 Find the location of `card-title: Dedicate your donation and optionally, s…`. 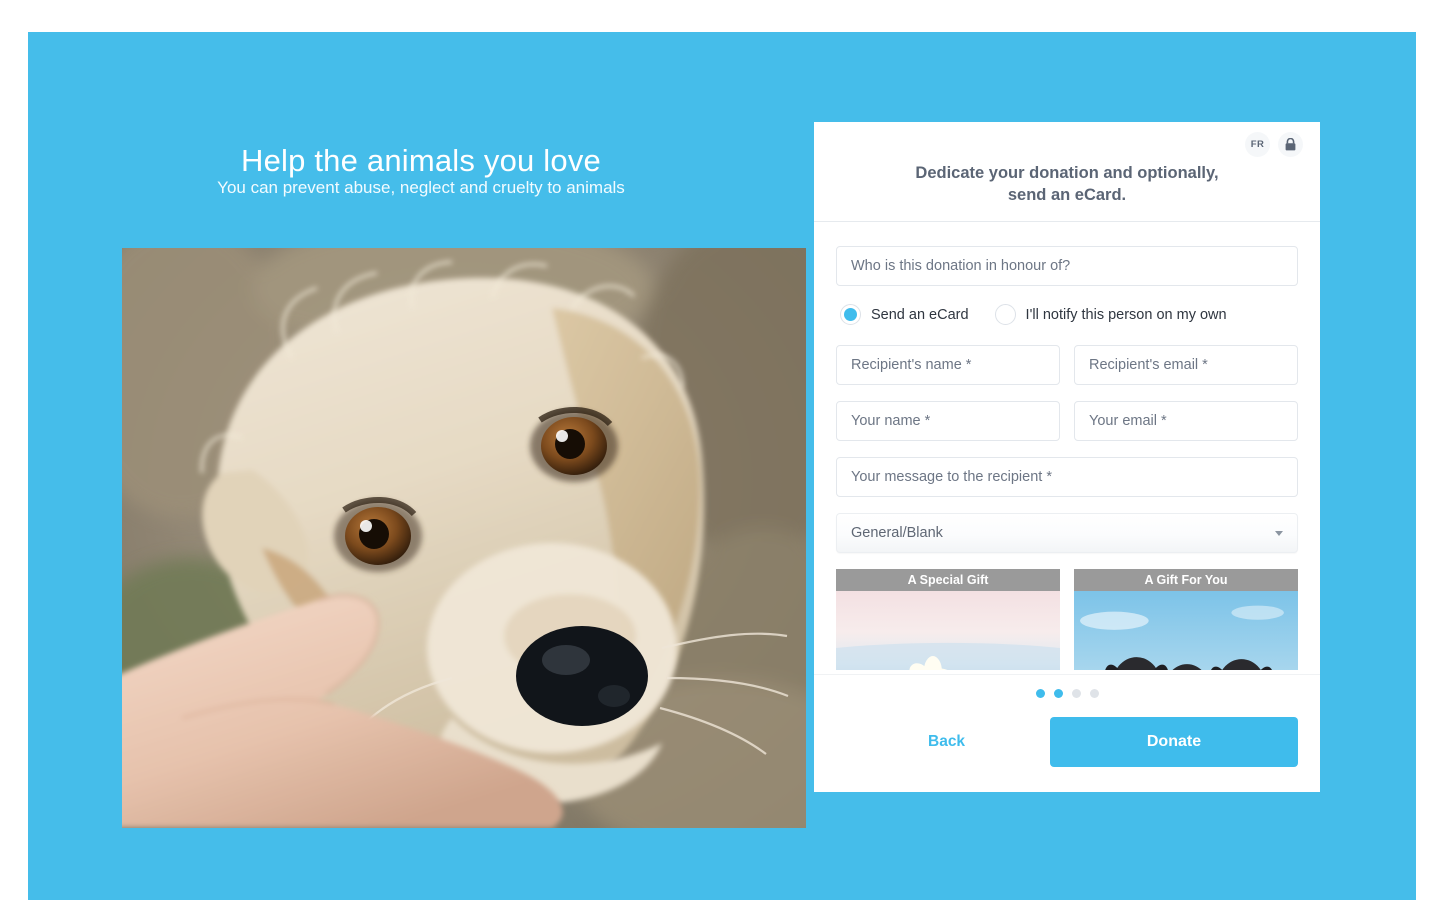

card-title: Dedicate your donation and optionally, s… is located at coordinates (1067, 184).